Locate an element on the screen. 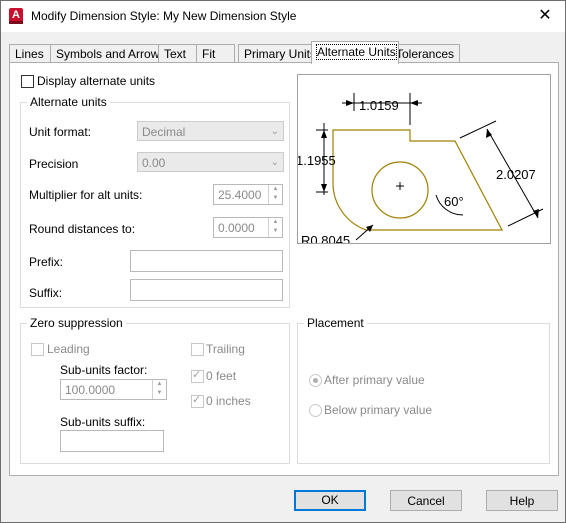 Image resolution: width=566 pixels, height=523 pixels. round-distances-spinner: 0.0000 ▲ ▼ is located at coordinates (248, 227).